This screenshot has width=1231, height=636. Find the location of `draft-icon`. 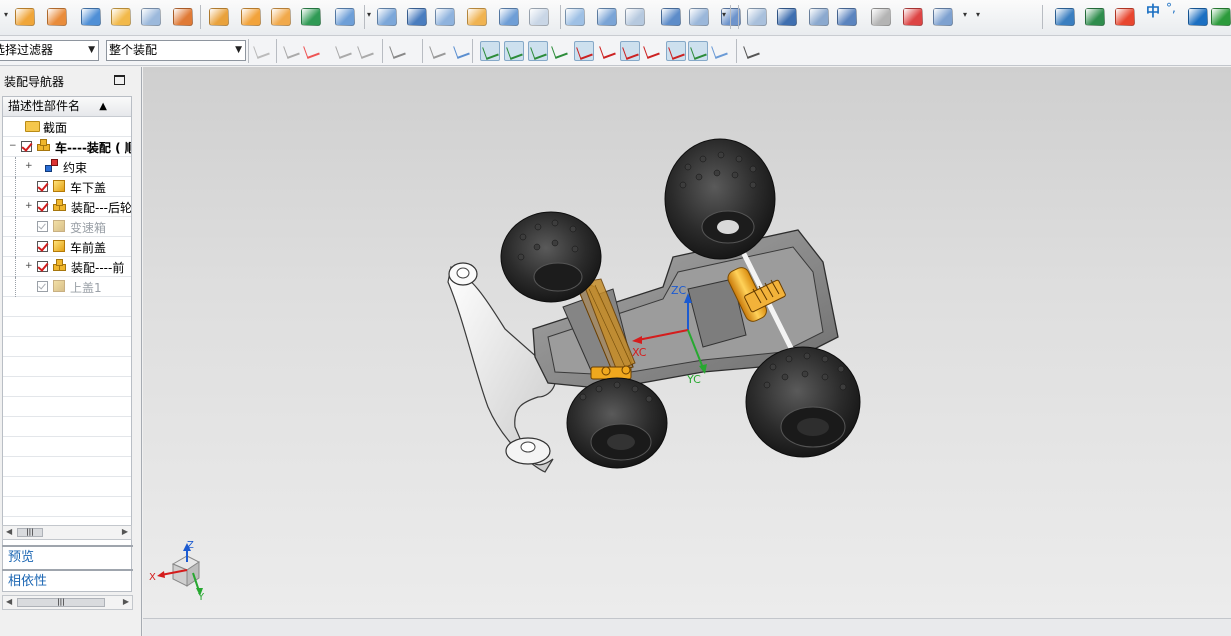

draft-icon is located at coordinates (445, 17).